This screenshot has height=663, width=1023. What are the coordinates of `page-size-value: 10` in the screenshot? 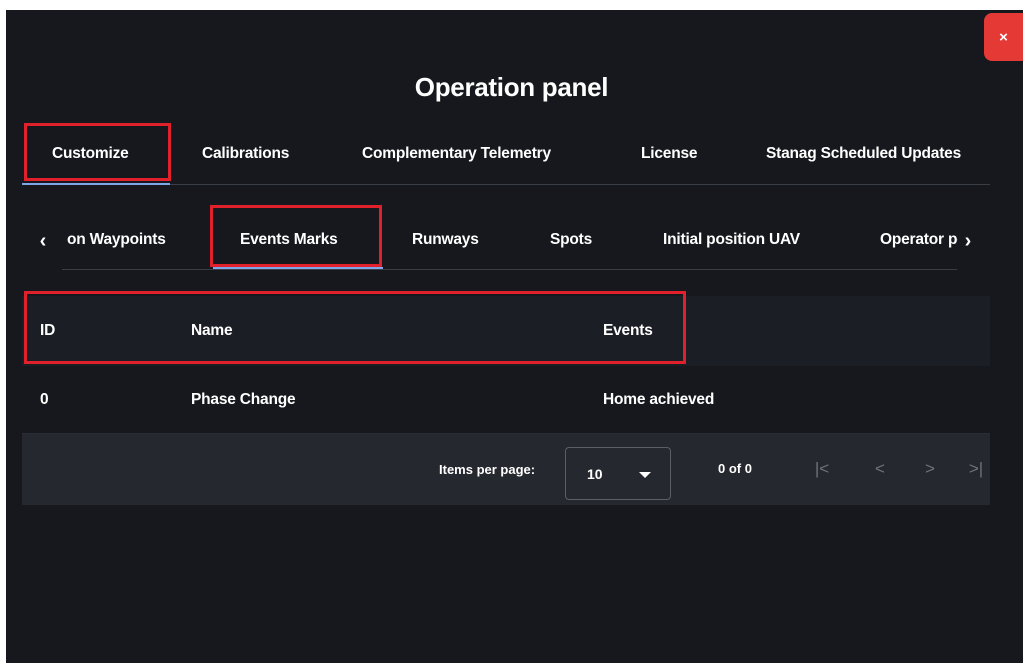 It's located at (595, 474).